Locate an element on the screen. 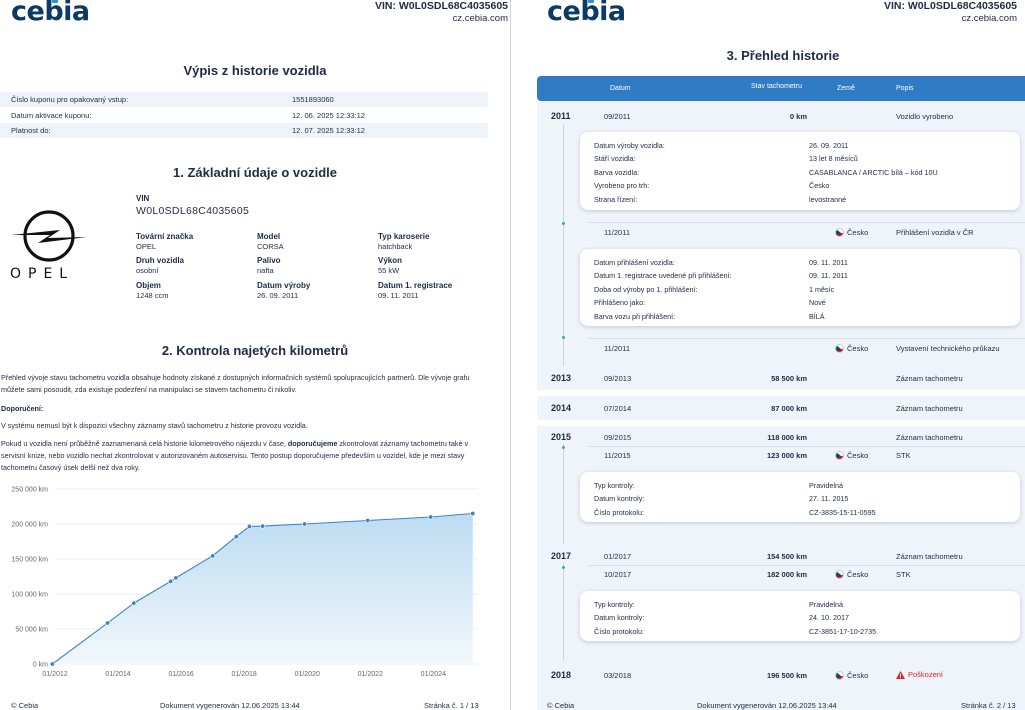  detail-label: Doba od výroby po 1. přihlášení: is located at coordinates (646, 289).